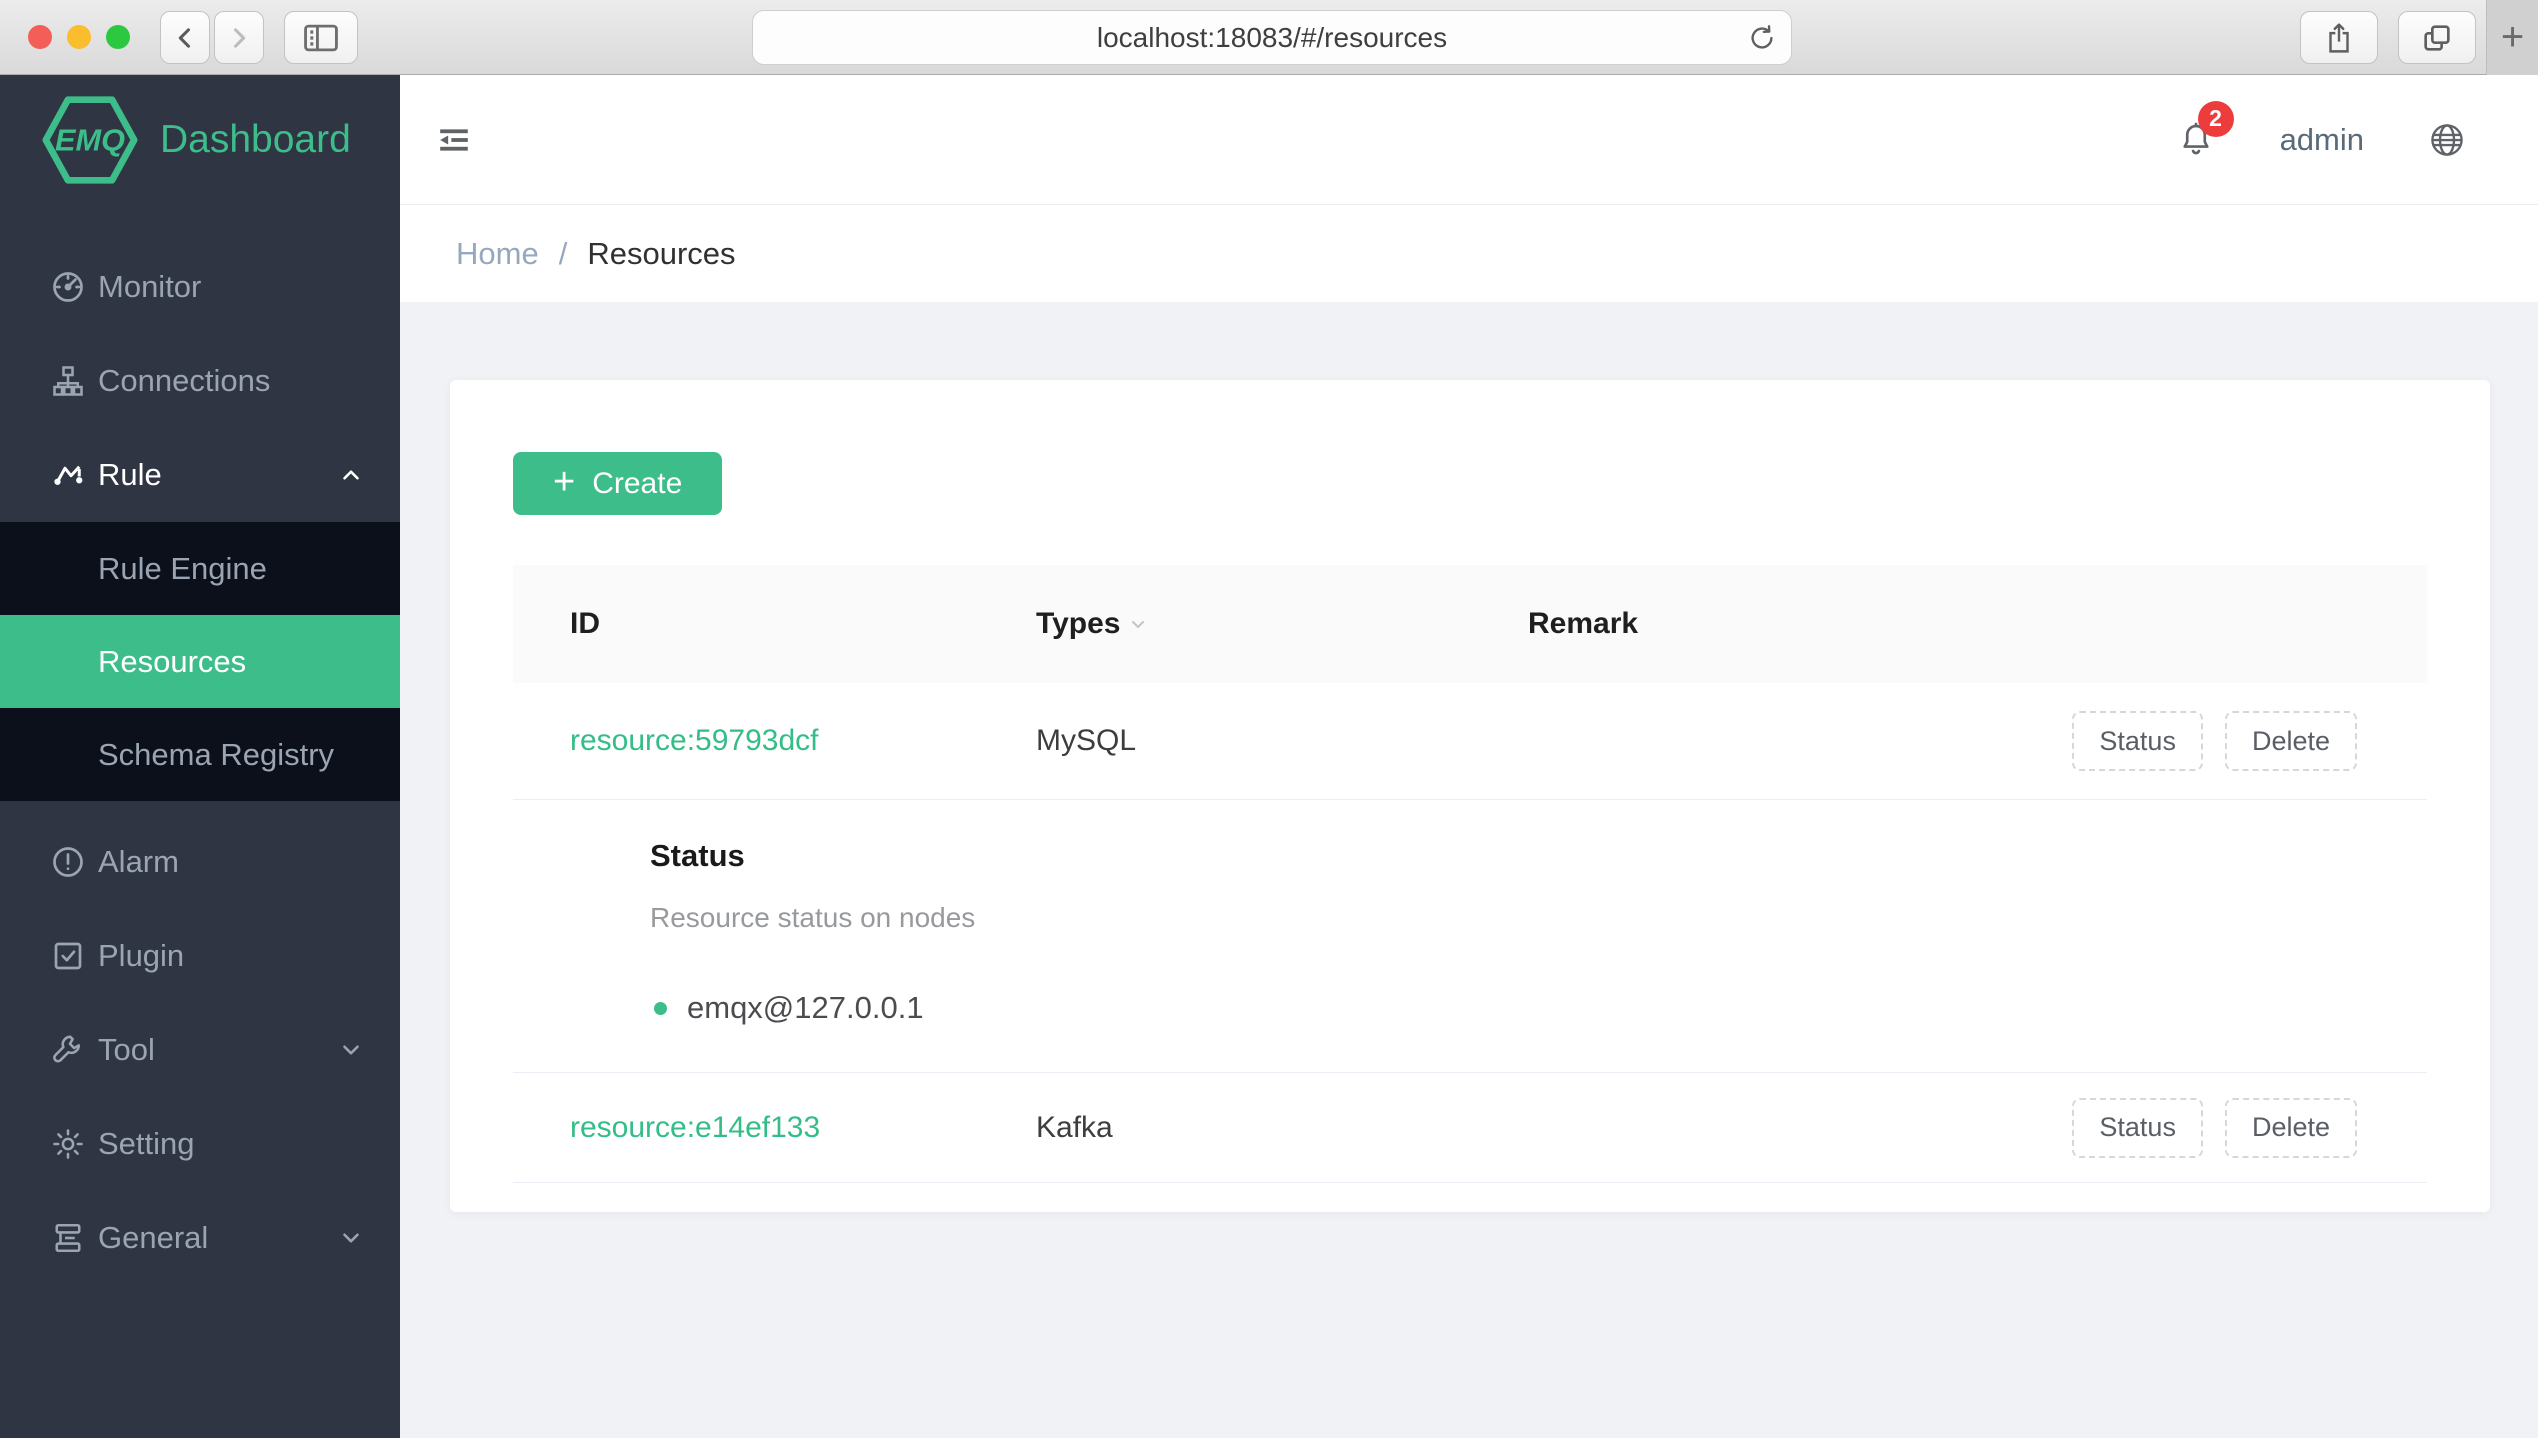 This screenshot has height=1438, width=2538. I want to click on globe-icon, so click(2447, 139).